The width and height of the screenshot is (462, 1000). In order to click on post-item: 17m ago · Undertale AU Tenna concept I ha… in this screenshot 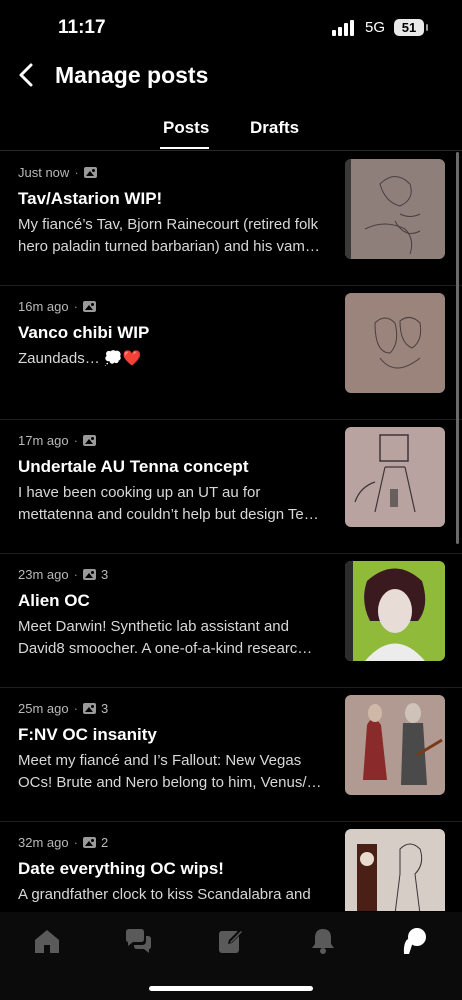, I will do `click(231, 486)`.